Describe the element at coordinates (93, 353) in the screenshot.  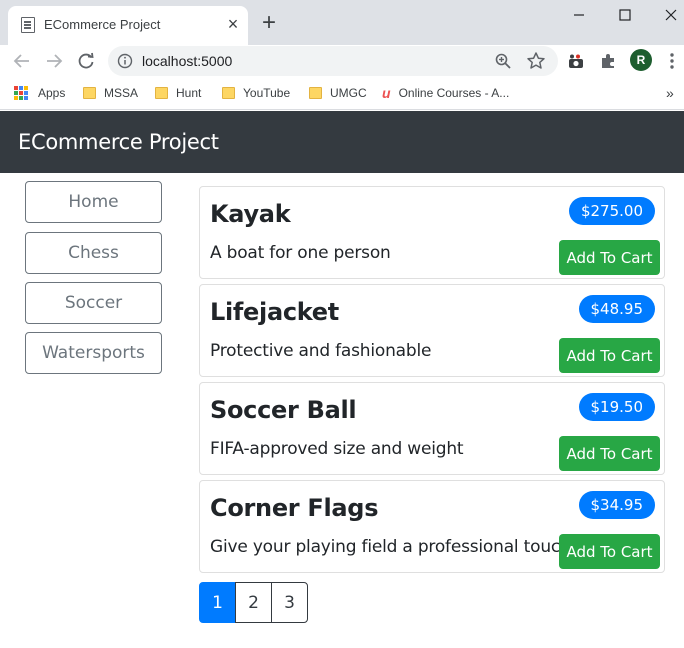
I see `category-button-watersports: Watersports` at that location.